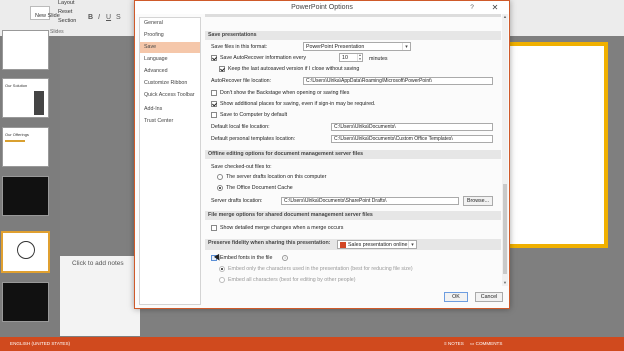 The height and width of the screenshot is (351, 624). Describe the element at coordinates (505, 283) in the screenshot. I see `scroll-down-icon: ▼` at that location.